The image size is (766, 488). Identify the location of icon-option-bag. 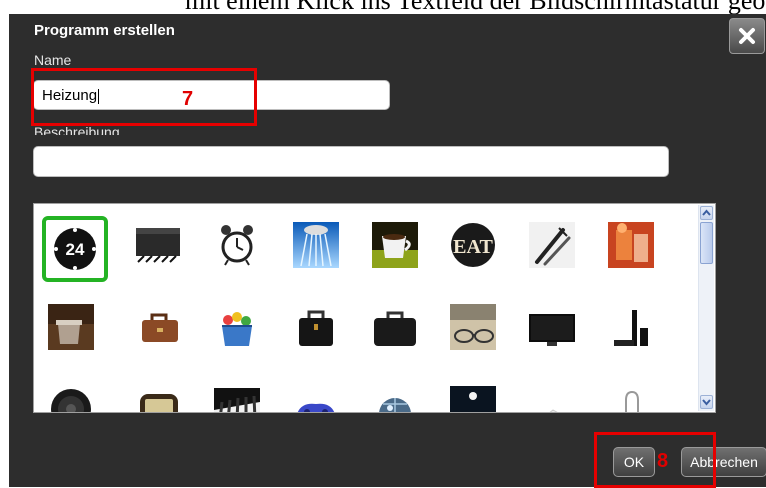
(320, 331).